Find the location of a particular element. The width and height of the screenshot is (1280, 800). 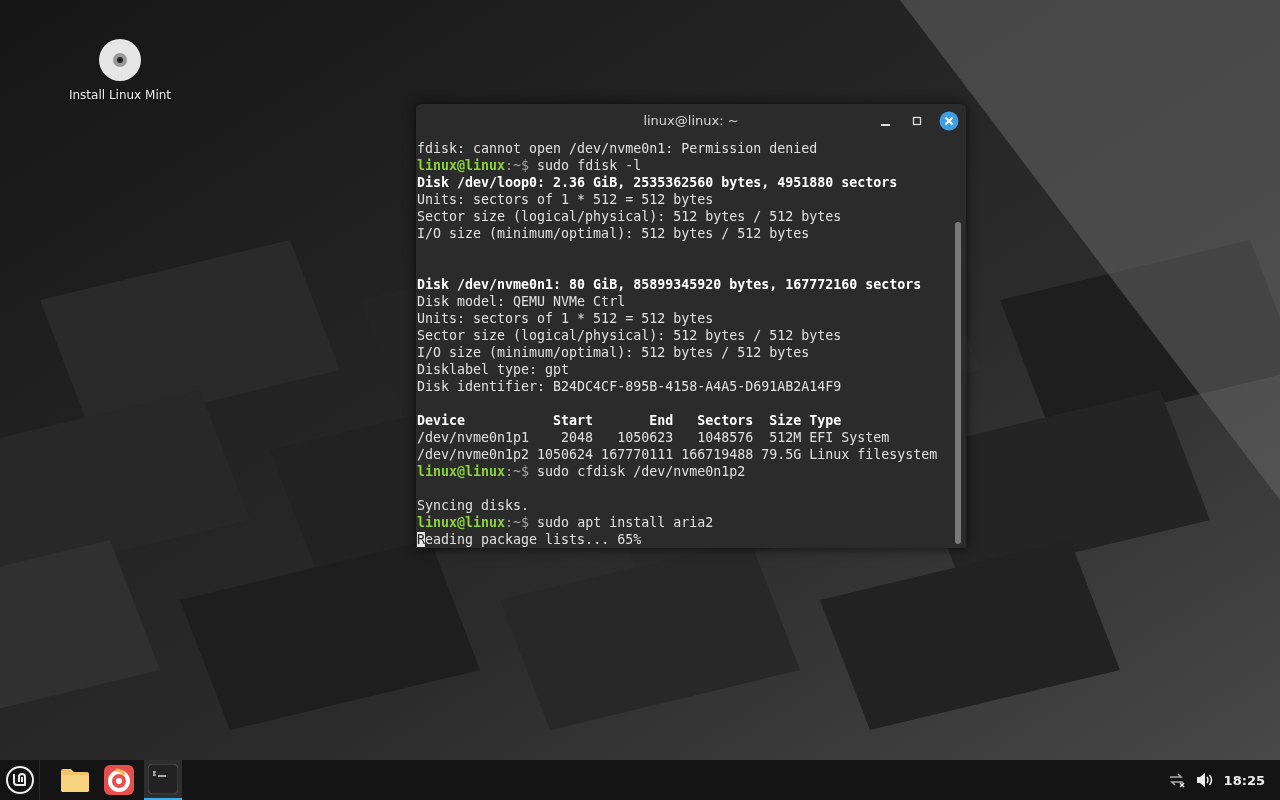

browser-icon is located at coordinates (119, 780).